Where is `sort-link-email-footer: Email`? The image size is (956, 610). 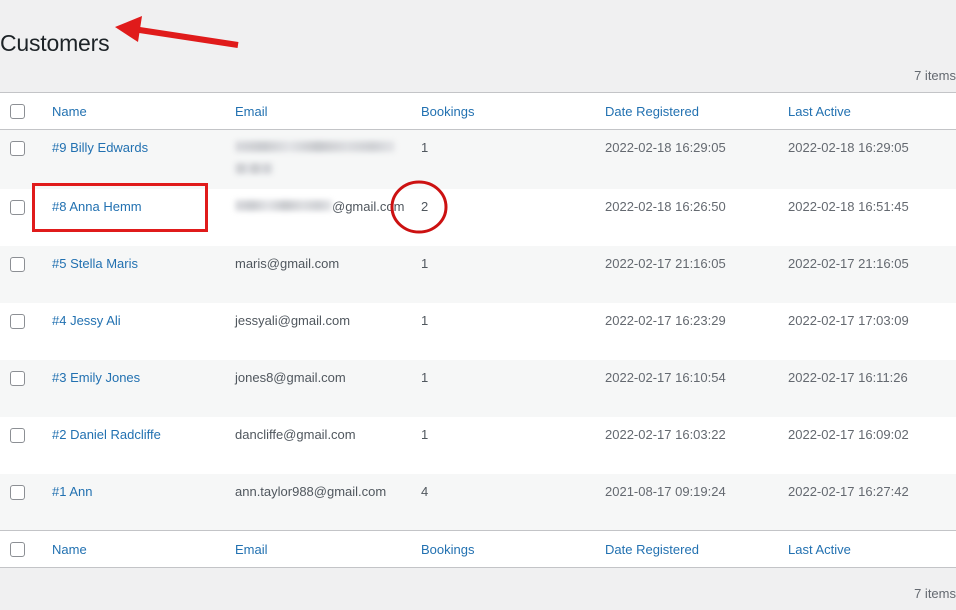
sort-link-email-footer: Email is located at coordinates (251, 549).